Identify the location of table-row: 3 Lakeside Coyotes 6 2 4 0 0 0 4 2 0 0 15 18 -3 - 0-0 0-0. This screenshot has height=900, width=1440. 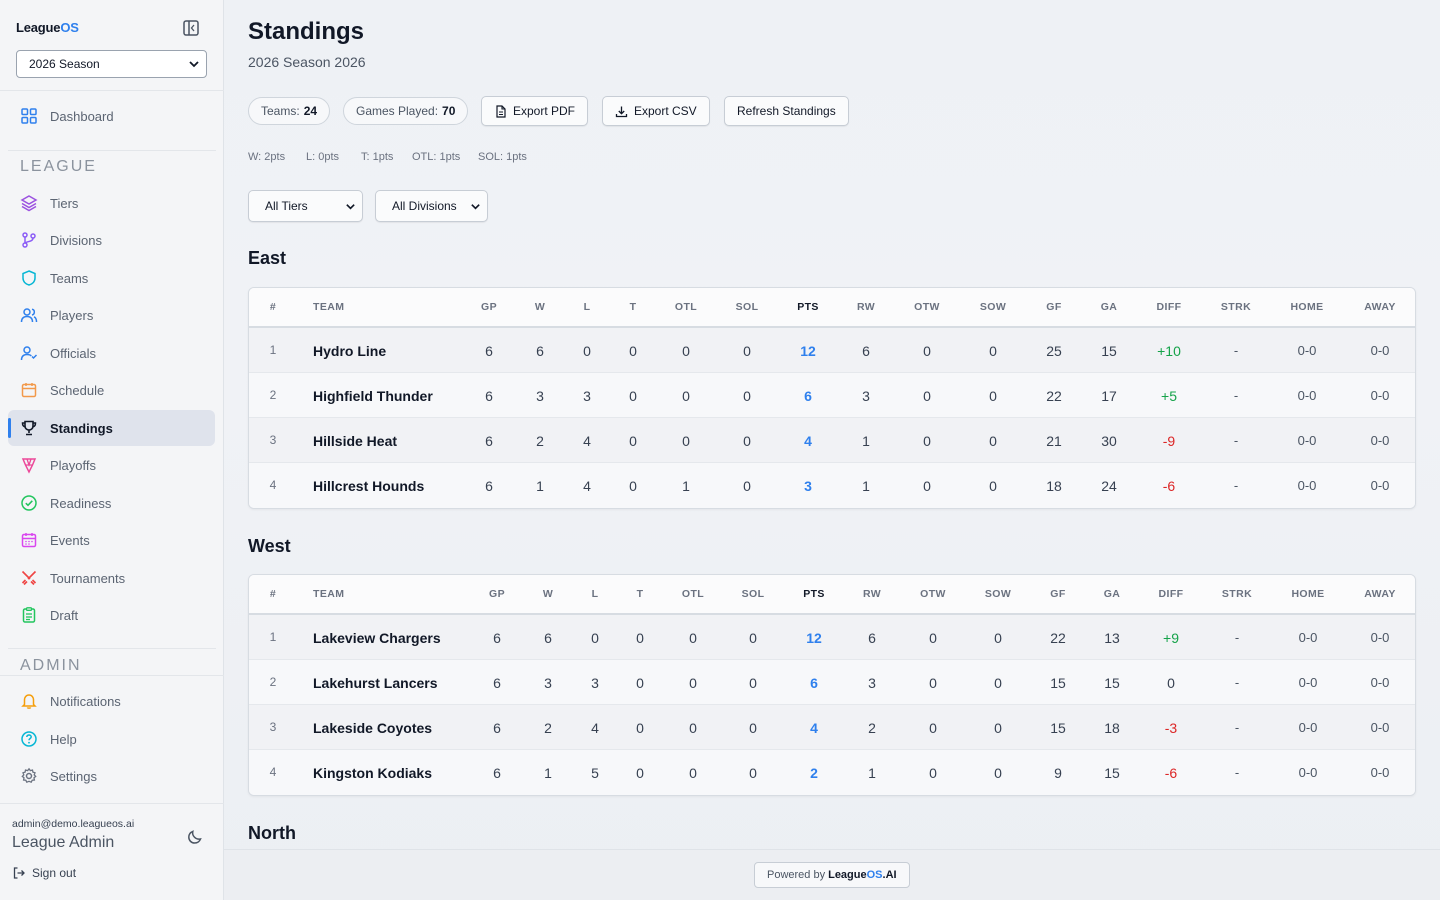
(832, 727).